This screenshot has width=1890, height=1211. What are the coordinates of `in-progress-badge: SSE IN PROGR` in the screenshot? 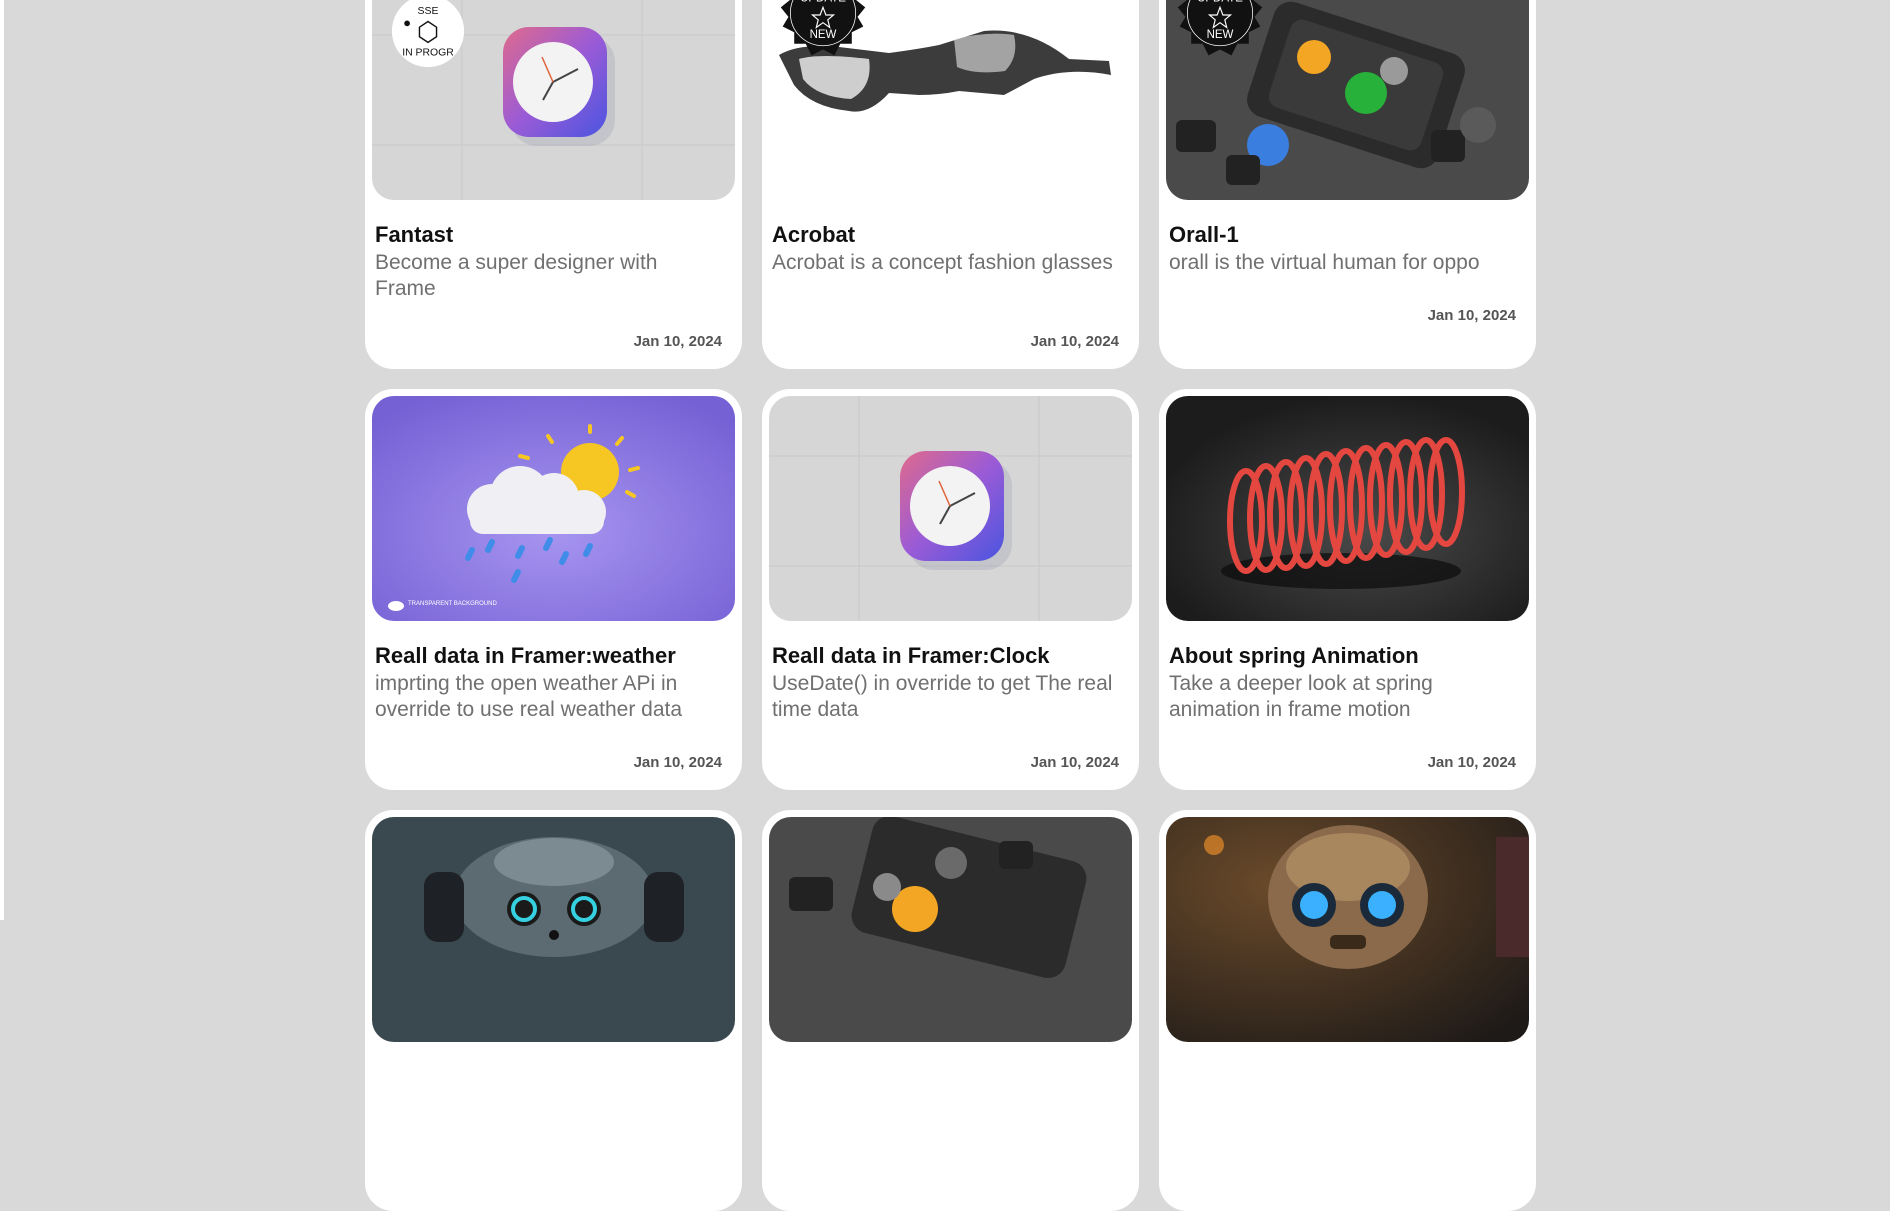 It's located at (428, 34).